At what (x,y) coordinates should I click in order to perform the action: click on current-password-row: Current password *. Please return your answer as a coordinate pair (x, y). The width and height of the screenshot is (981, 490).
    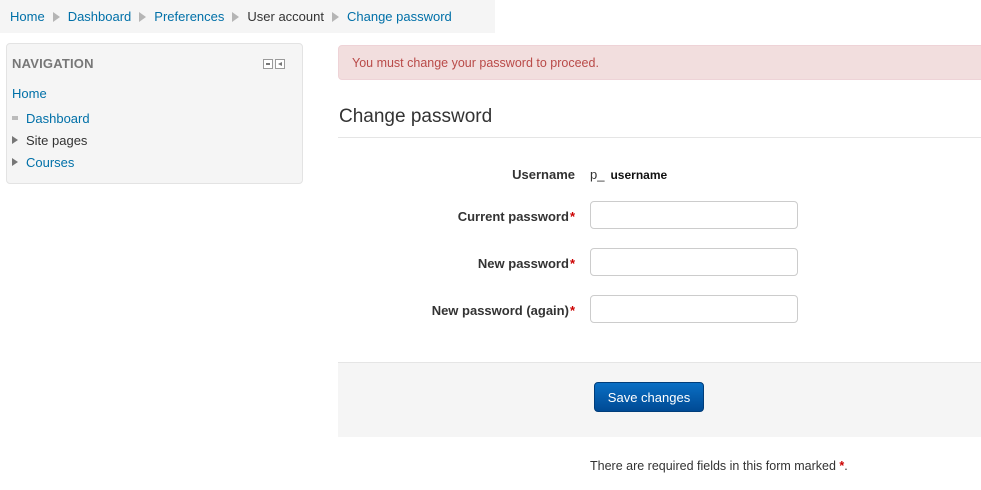
    Looking at the image, I should click on (659, 216).